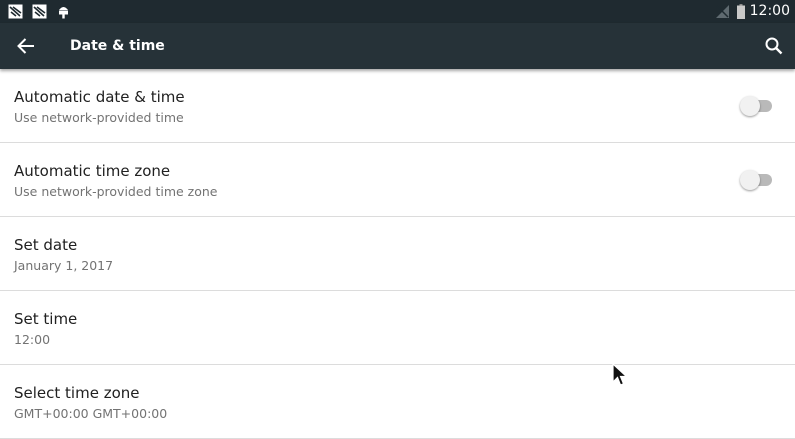 This screenshot has width=795, height=439. Describe the element at coordinates (46, 245) in the screenshot. I see `setting-title: Set date` at that location.